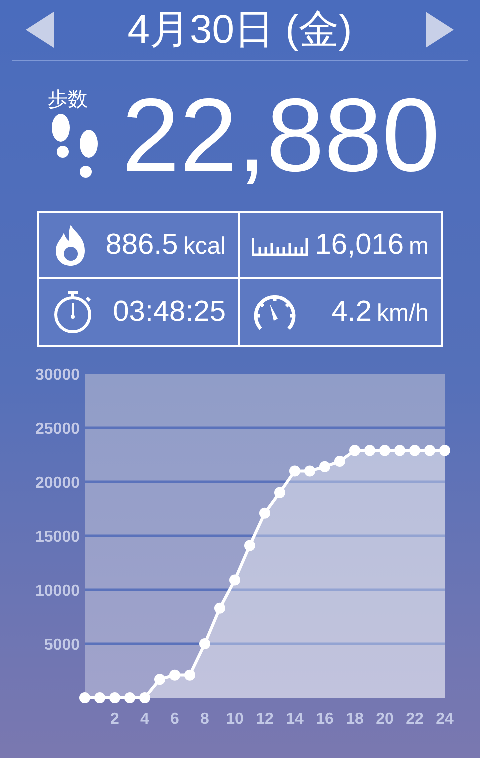 This screenshot has width=480, height=758. What do you see at coordinates (295, 719) in the screenshot?
I see `x-tick-label: 14` at bounding box center [295, 719].